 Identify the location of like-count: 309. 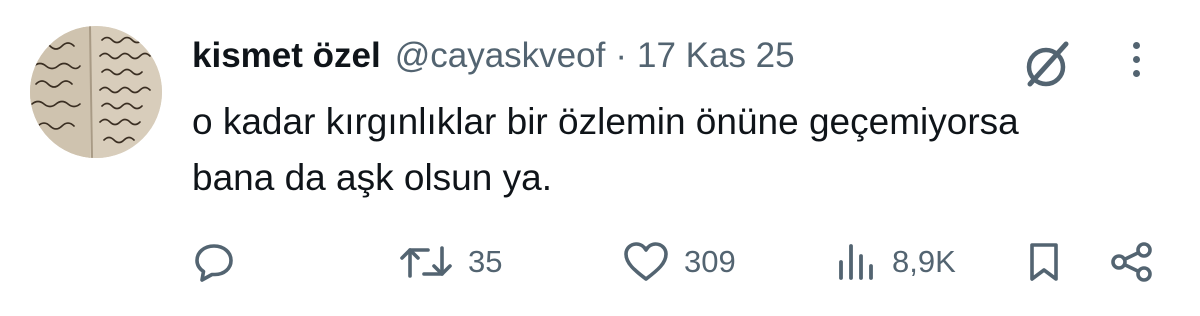
(710, 261).